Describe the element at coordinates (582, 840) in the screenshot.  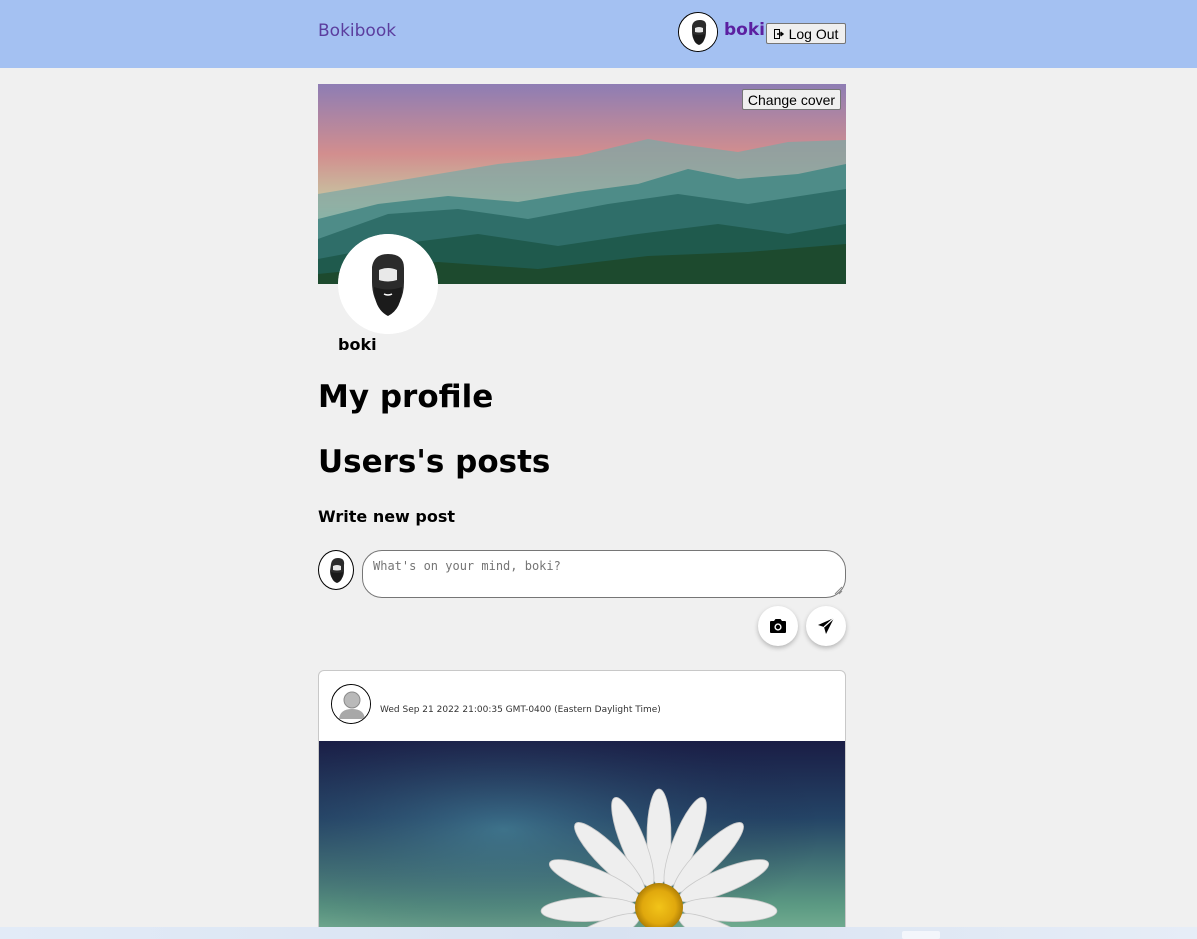
I see `post-image` at that location.